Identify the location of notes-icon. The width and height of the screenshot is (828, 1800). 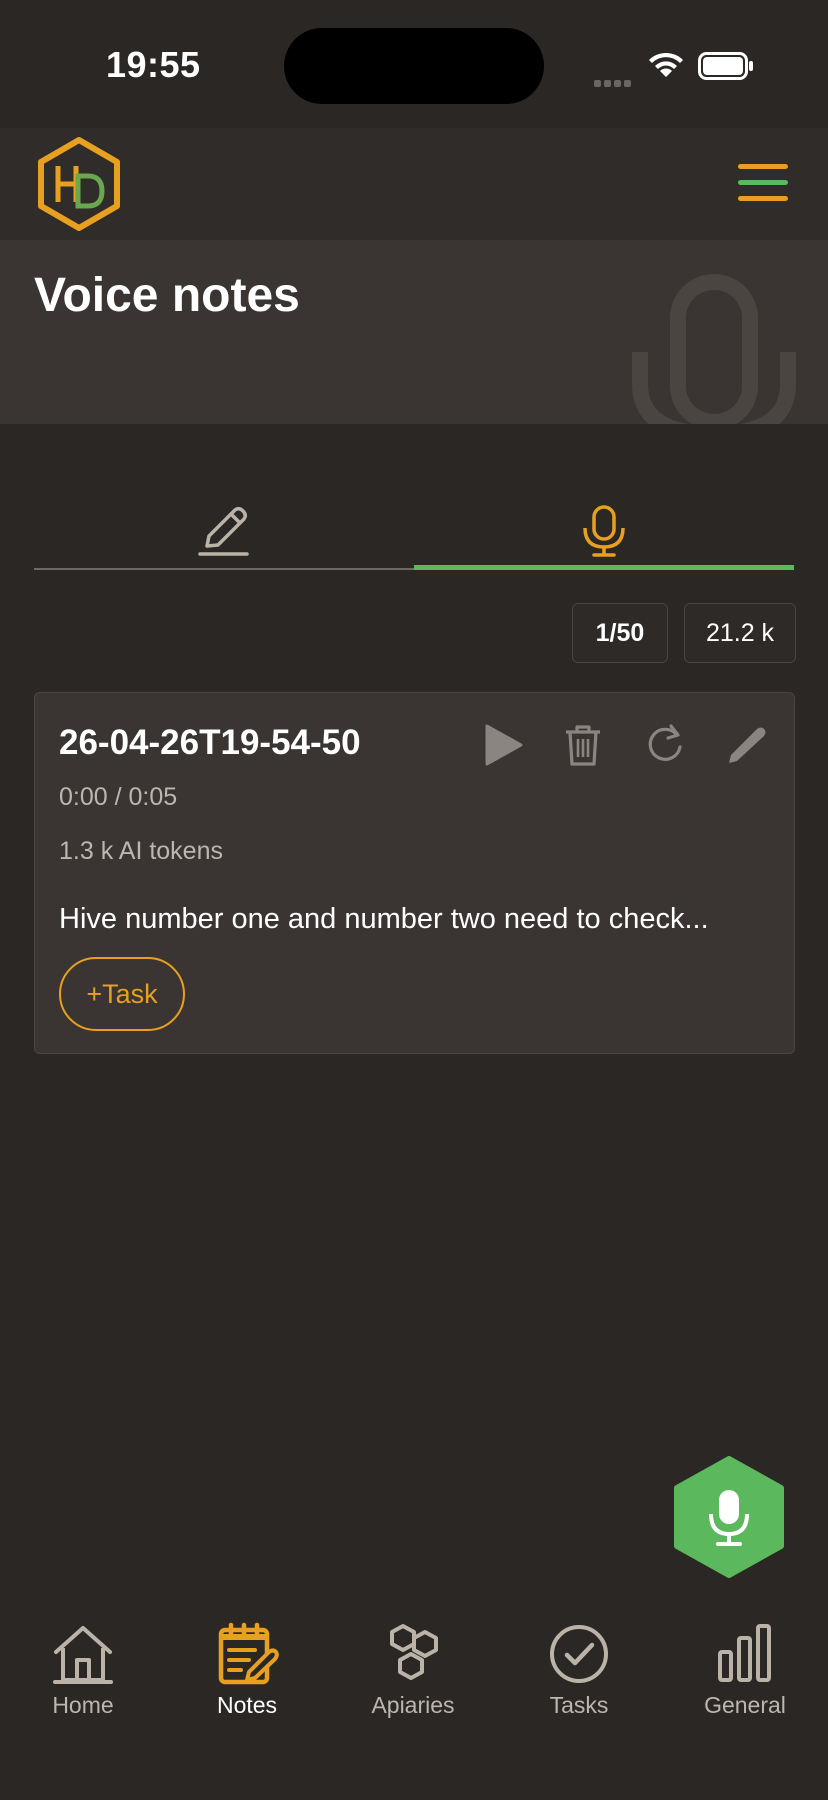
(248, 1653).